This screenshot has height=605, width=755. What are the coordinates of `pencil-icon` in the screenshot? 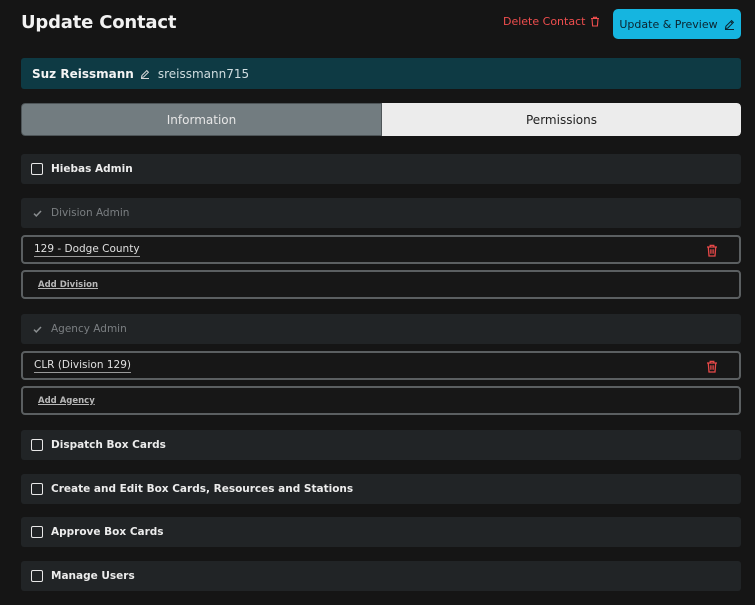 It's located at (729, 24).